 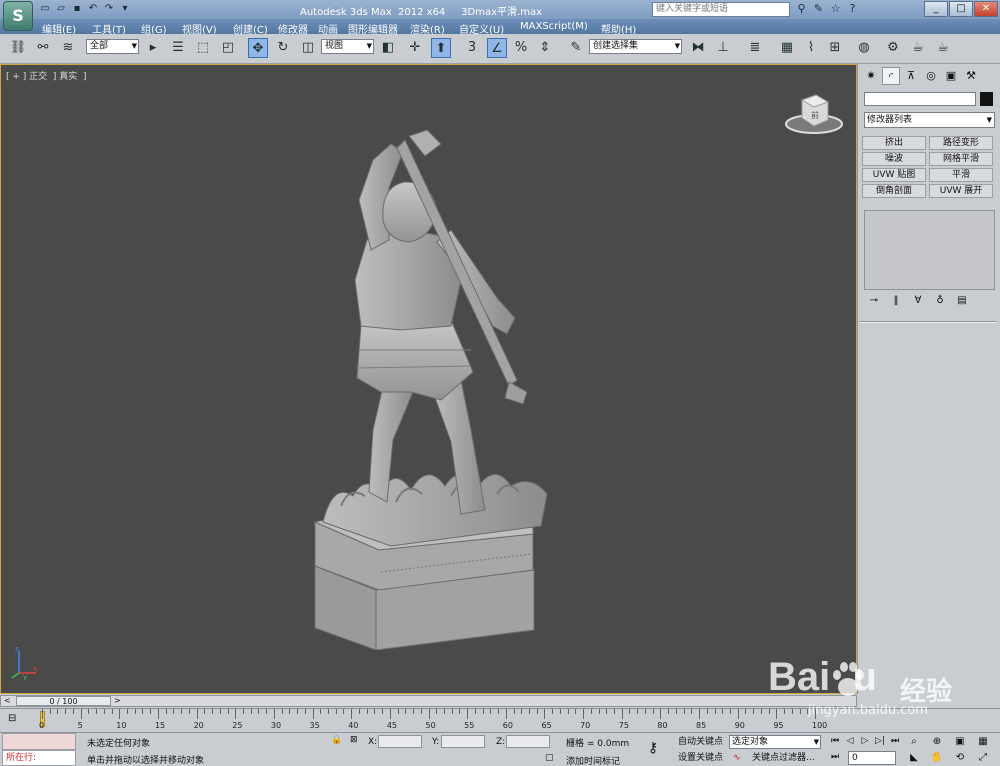 I want to click on percent-snap-icon: %, so click(x=521, y=48).